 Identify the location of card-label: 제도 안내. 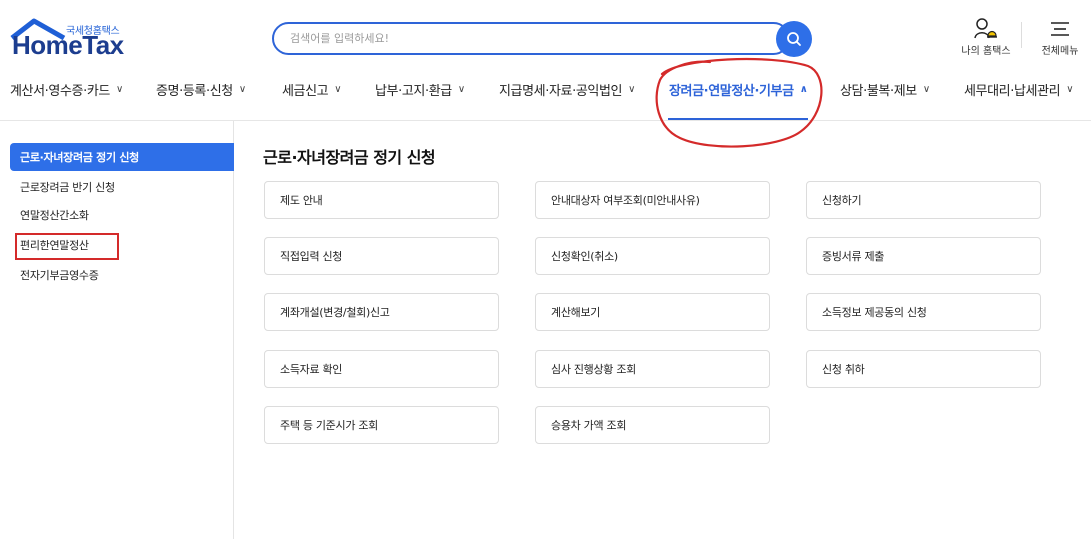
(301, 200).